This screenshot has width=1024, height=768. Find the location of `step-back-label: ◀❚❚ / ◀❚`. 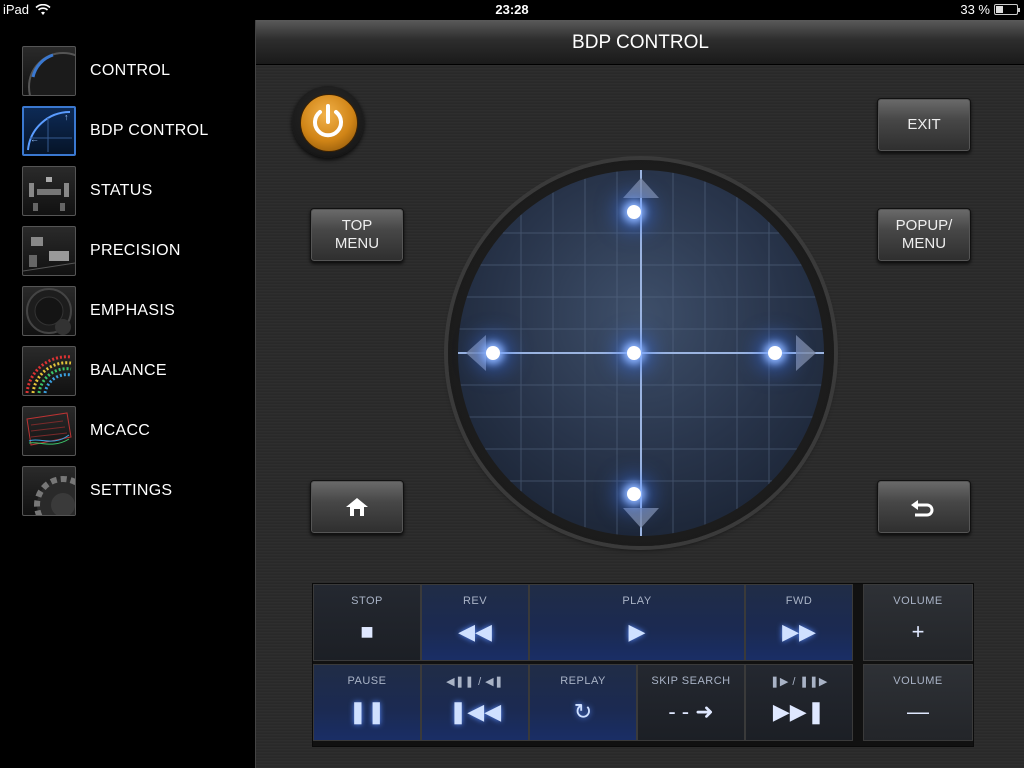

step-back-label: ◀❚❚ / ◀❚ is located at coordinates (475, 682).